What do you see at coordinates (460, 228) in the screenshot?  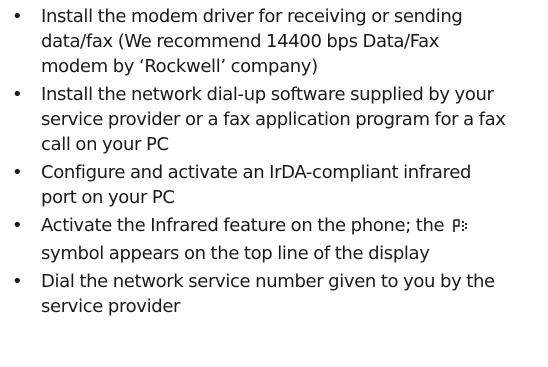 I see `infrared-icon` at bounding box center [460, 228].